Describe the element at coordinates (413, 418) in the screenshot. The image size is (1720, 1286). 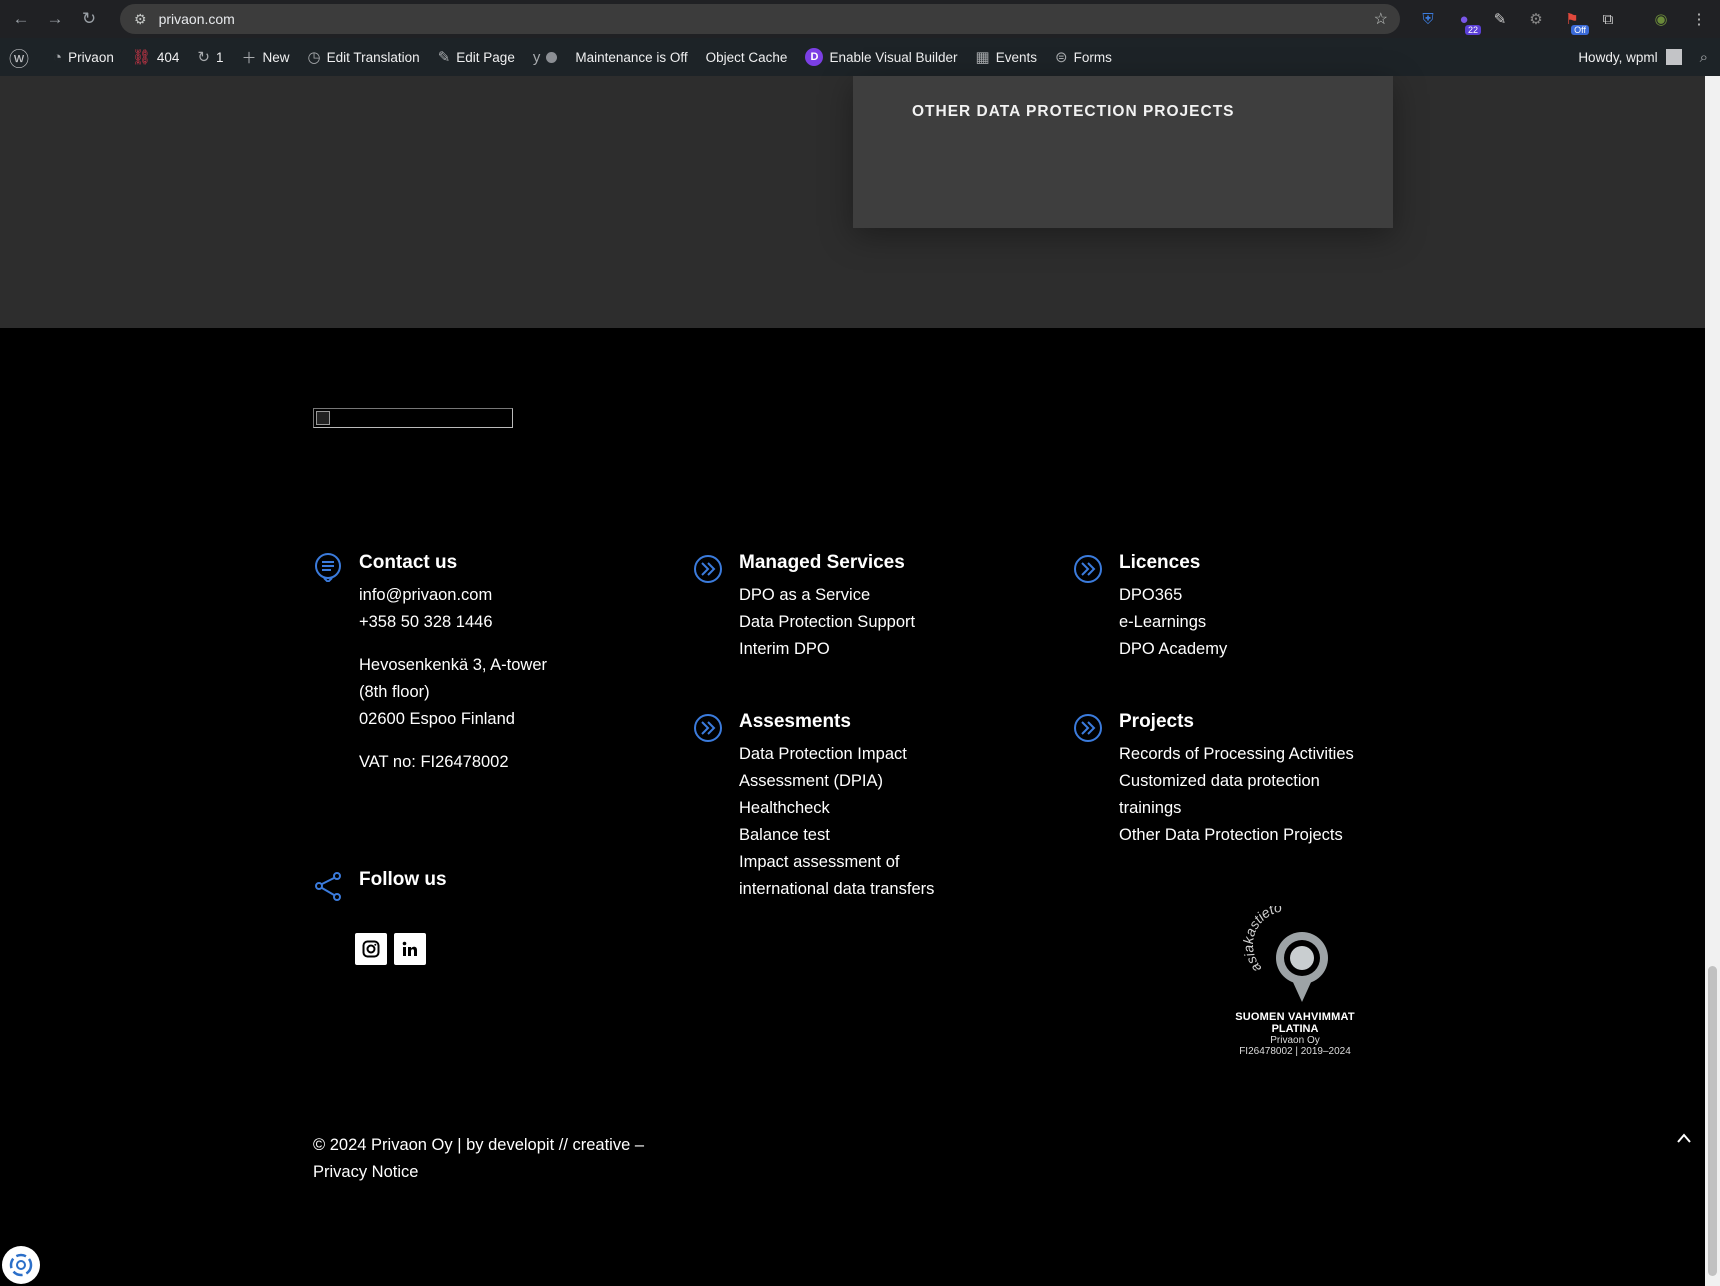
I see `footer-logo-broken-image` at that location.